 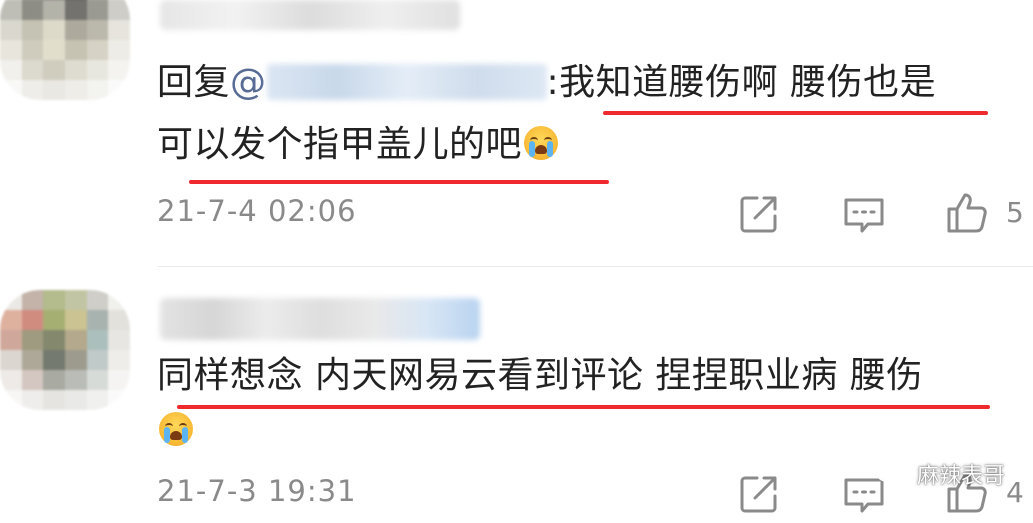 I want to click on comment-text-line: 回复@ :我知道腰伤啊 腰伤也是, so click(x=546, y=83).